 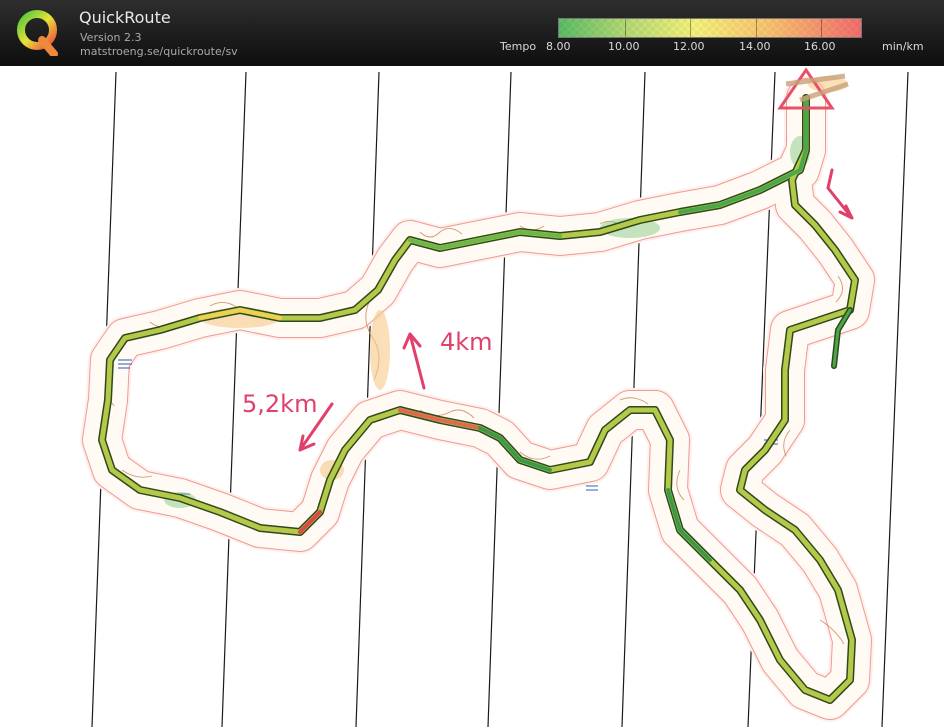 I want to click on legend-tick-16: 16.00, so click(x=820, y=46).